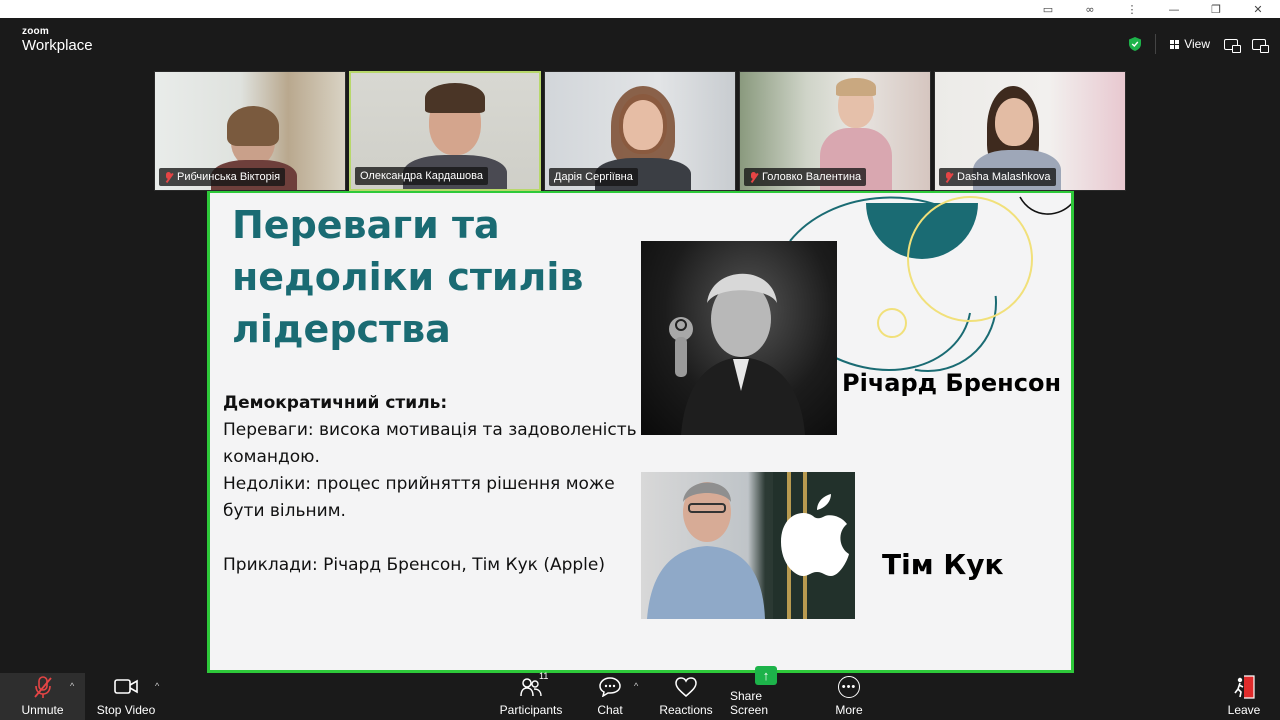  I want to click on kebab-menu-icon: ⋮, so click(1132, 9).